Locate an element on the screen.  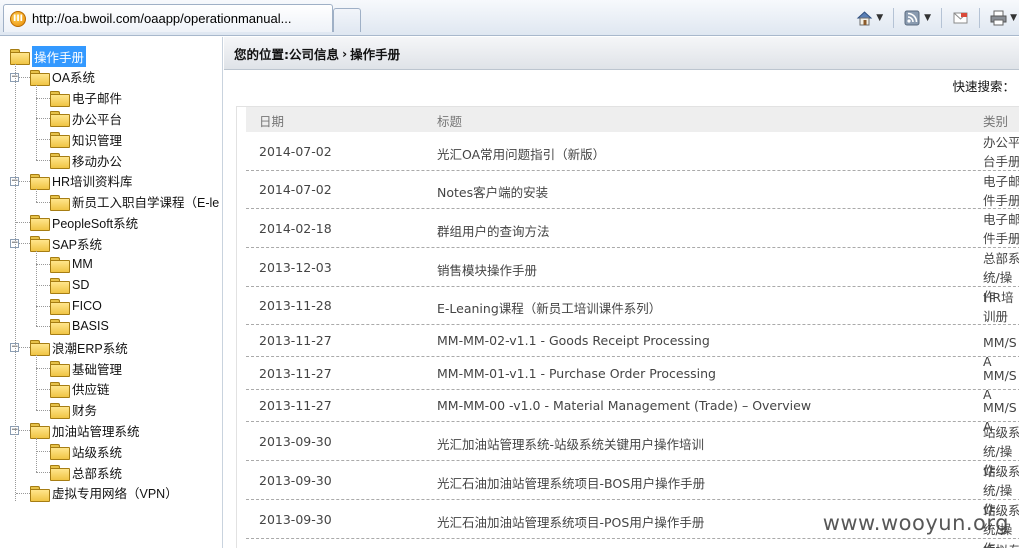
home-button: ▼ is located at coordinates (869, 18).